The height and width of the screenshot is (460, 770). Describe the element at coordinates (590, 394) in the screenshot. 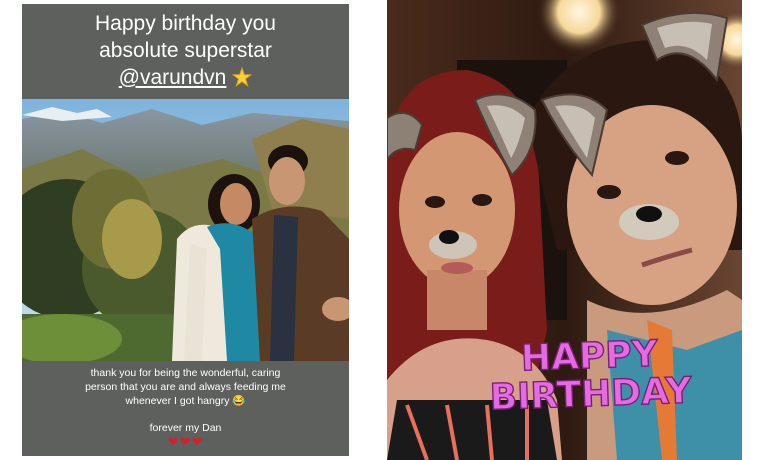

I see `sticker-line-2: BIRTHDAY` at that location.